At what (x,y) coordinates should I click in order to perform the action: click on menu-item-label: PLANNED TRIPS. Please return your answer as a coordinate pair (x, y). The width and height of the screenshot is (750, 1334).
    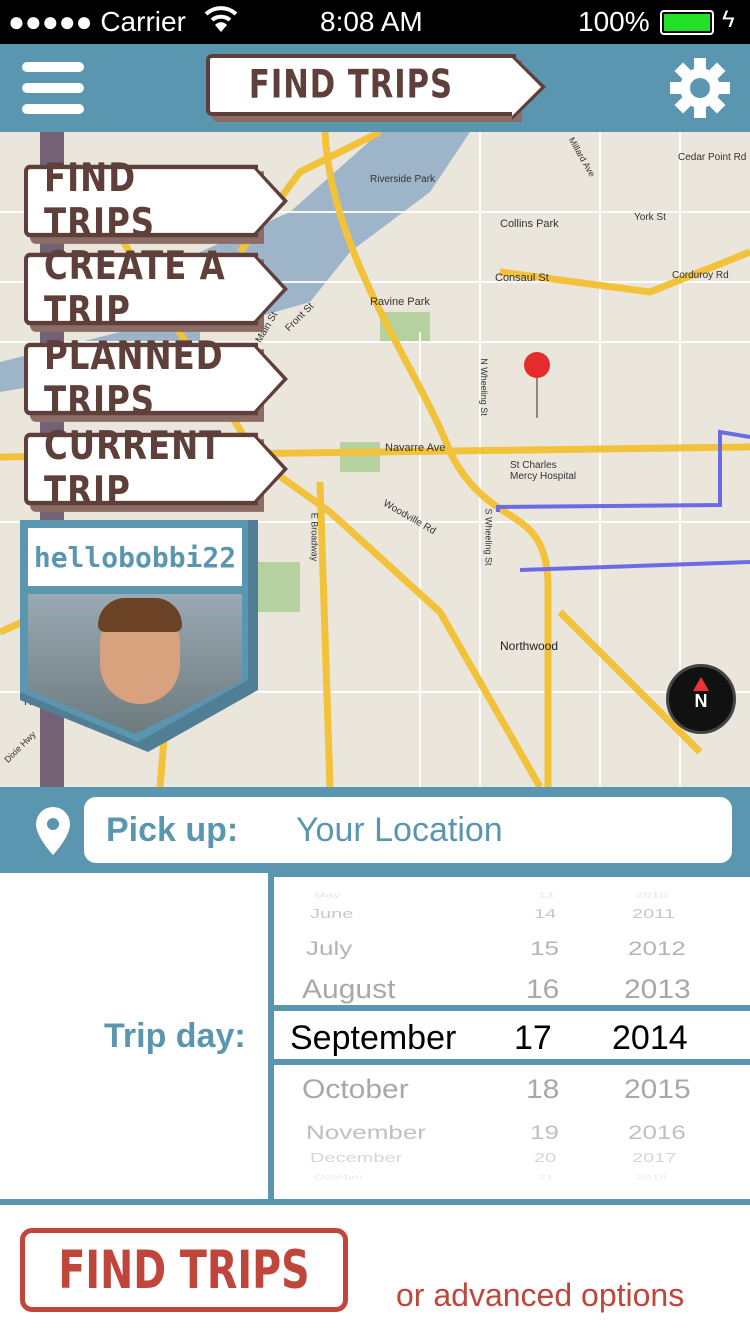
    Looking at the image, I should click on (134, 379).